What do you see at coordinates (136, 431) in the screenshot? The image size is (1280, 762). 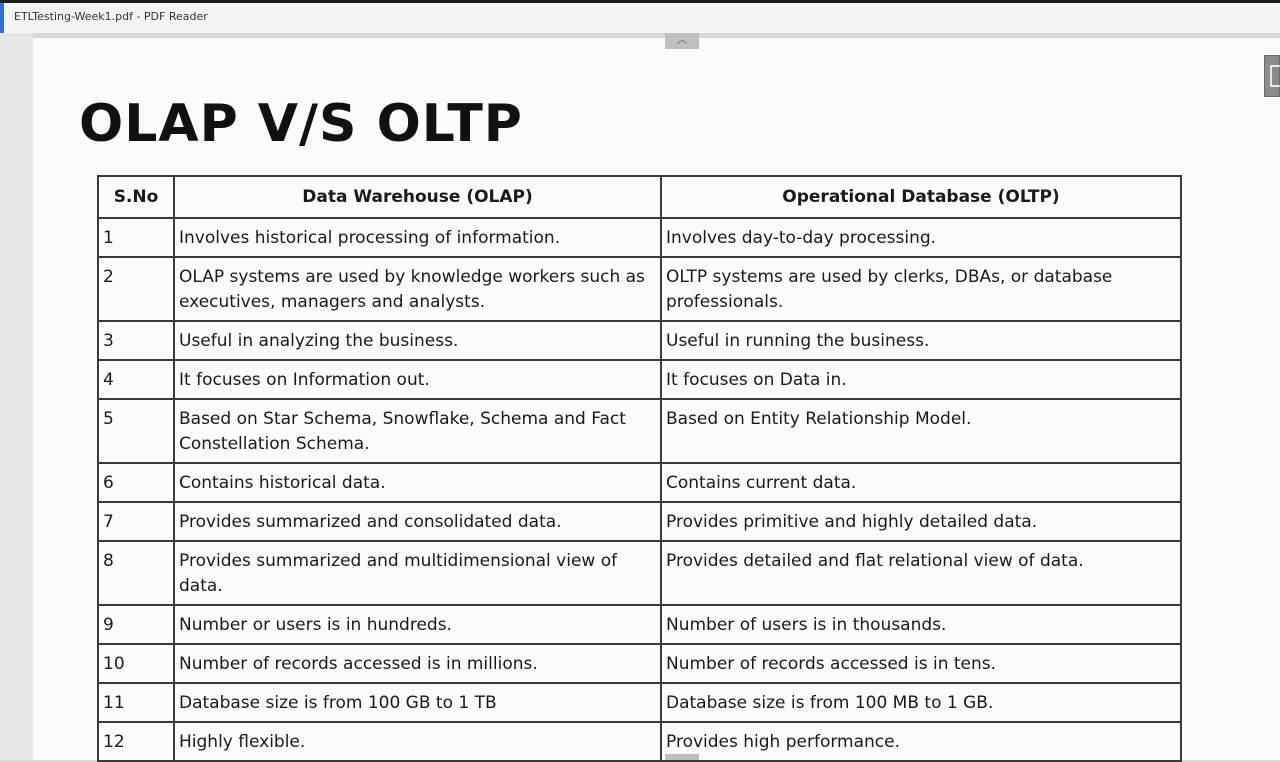 I see `cell-sno: 5` at bounding box center [136, 431].